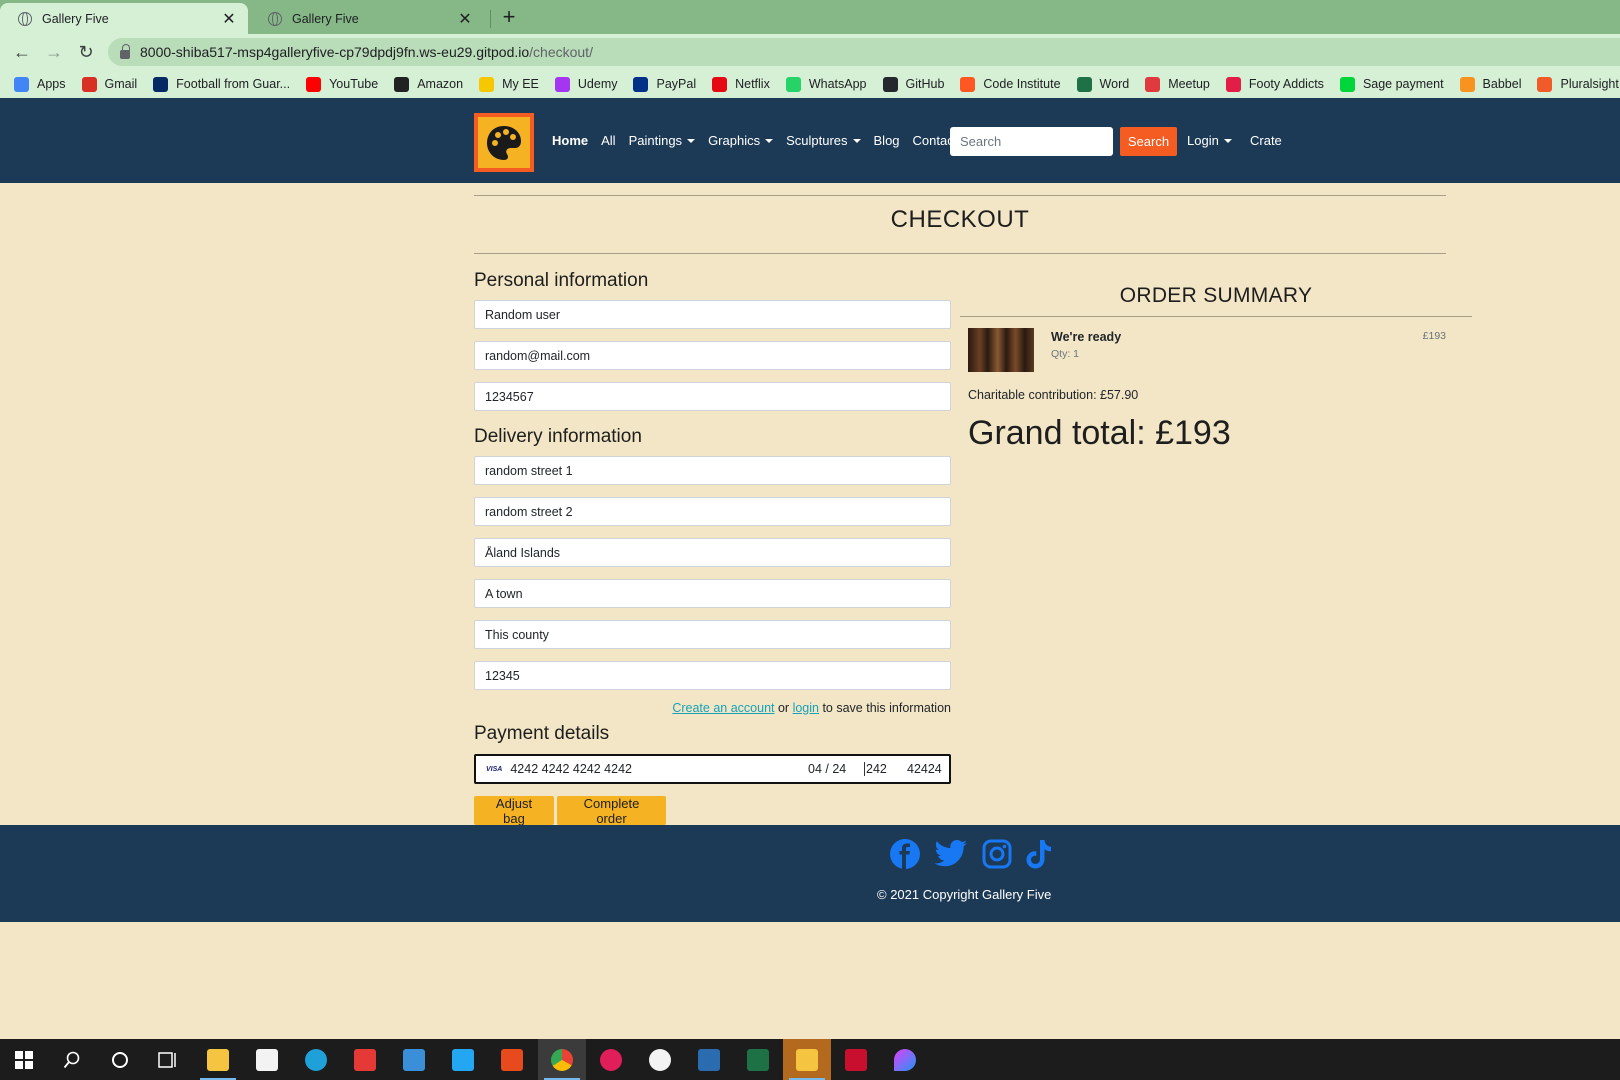 This screenshot has width=1620, height=1080. Describe the element at coordinates (562, 1059) in the screenshot. I see `chrome-icon` at that location.